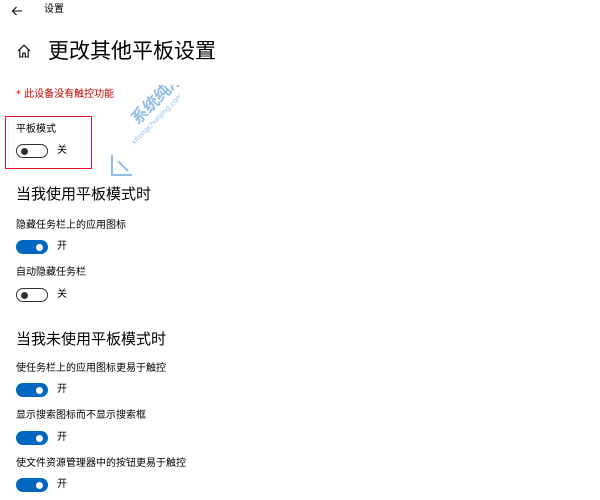 The height and width of the screenshot is (500, 600). I want to click on tablet-mode-state: 关, so click(62, 150).